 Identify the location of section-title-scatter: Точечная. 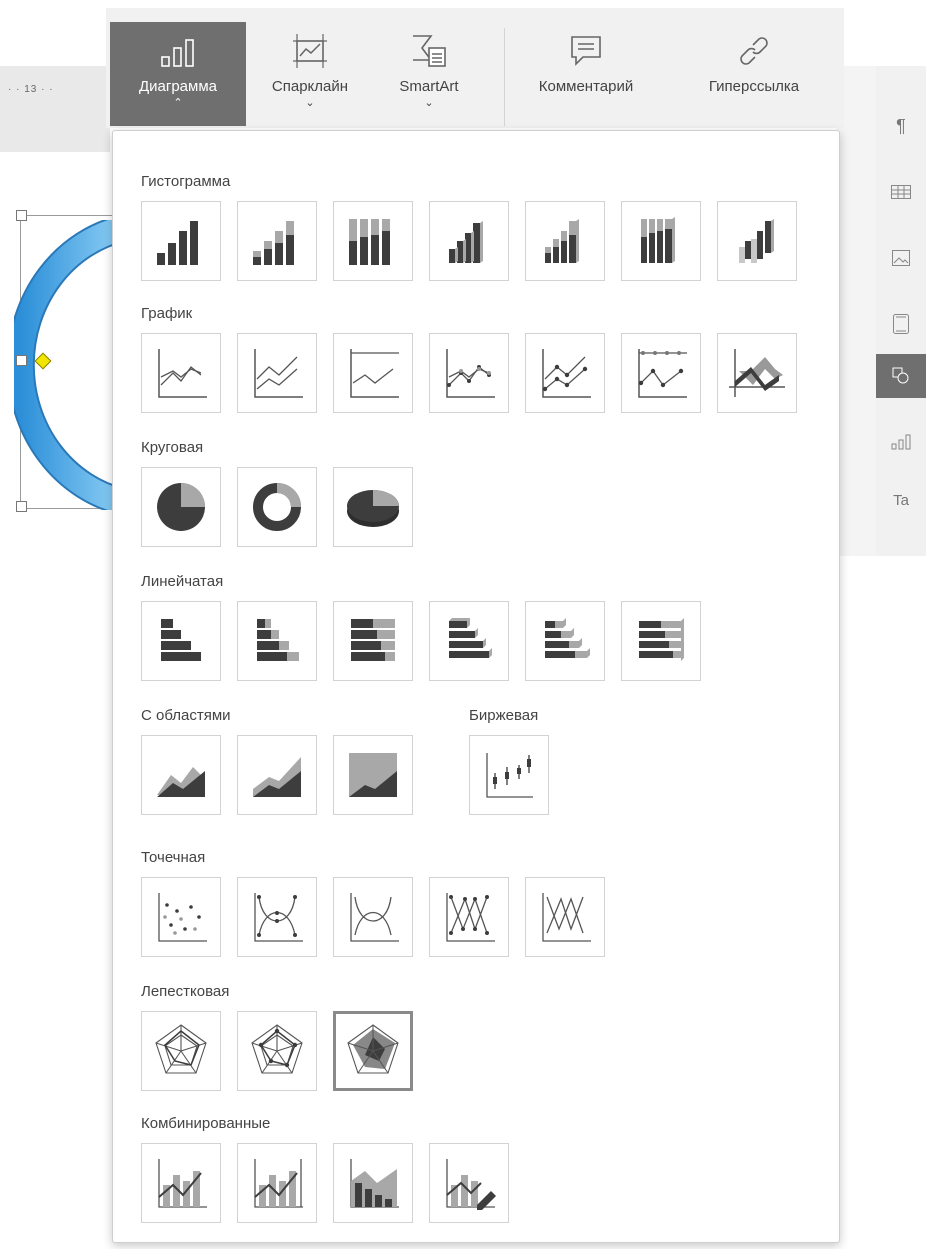
(173, 857).